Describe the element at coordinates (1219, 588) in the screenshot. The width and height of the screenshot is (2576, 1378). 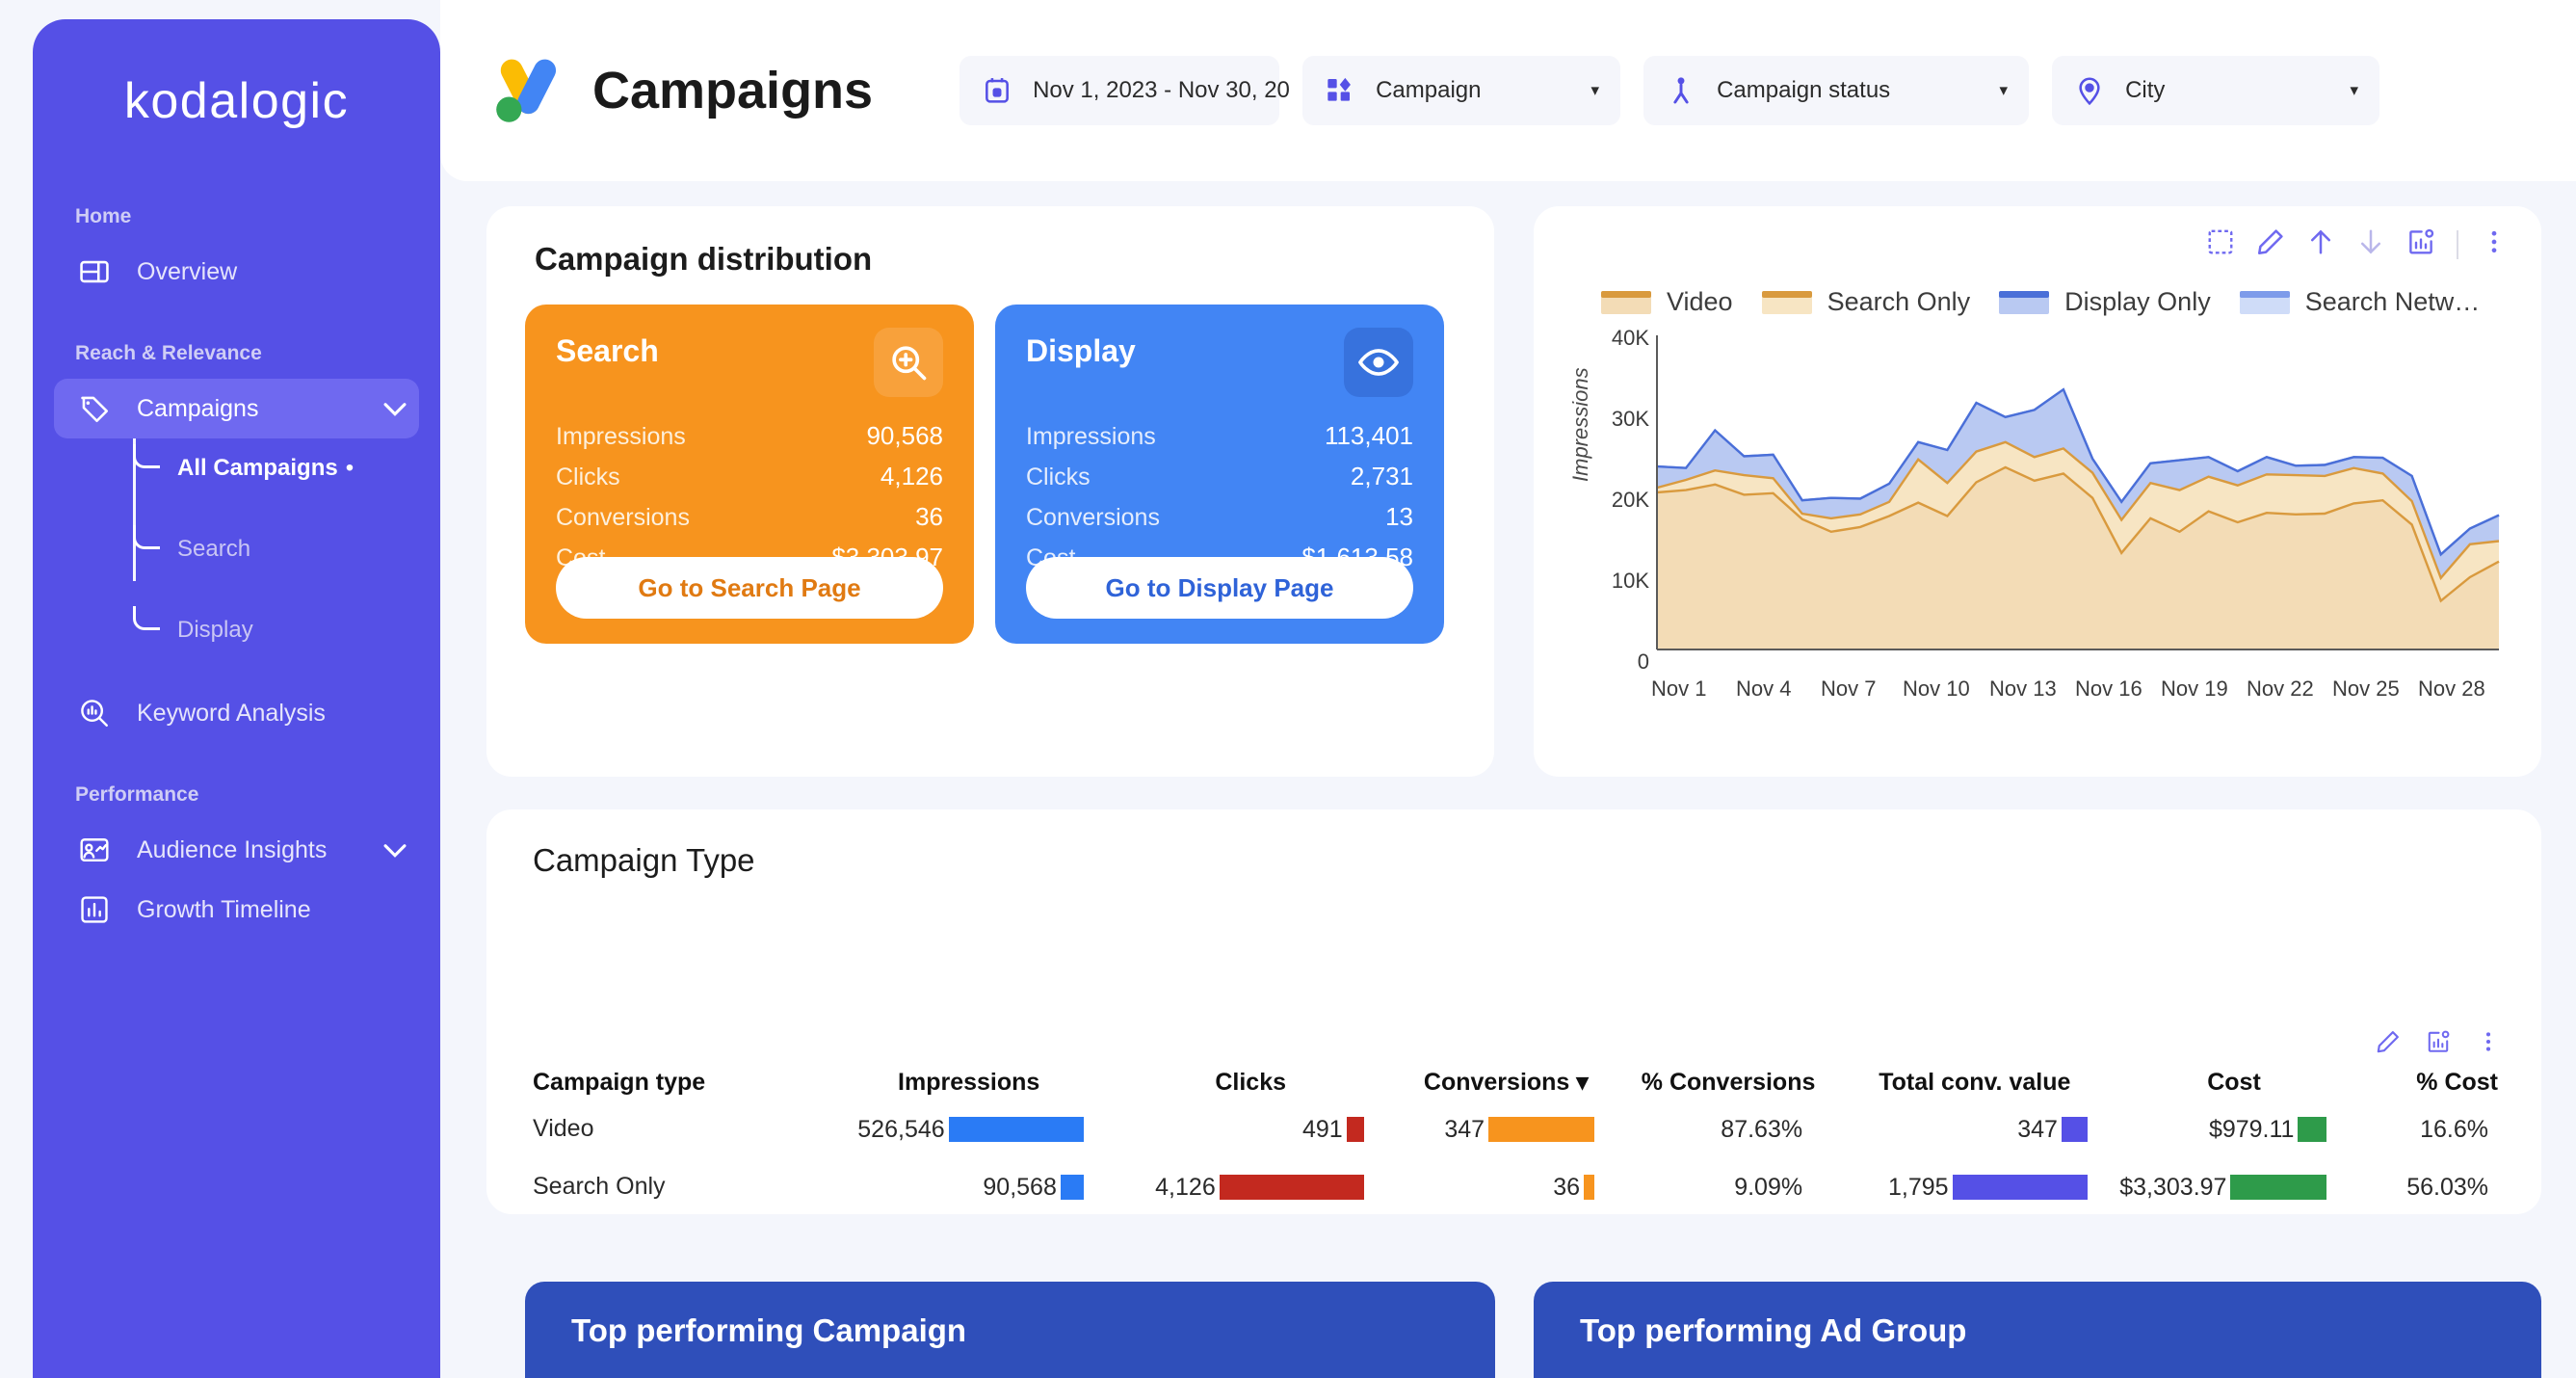
I see `go-to-display-page-button: Go to Display Page` at that location.